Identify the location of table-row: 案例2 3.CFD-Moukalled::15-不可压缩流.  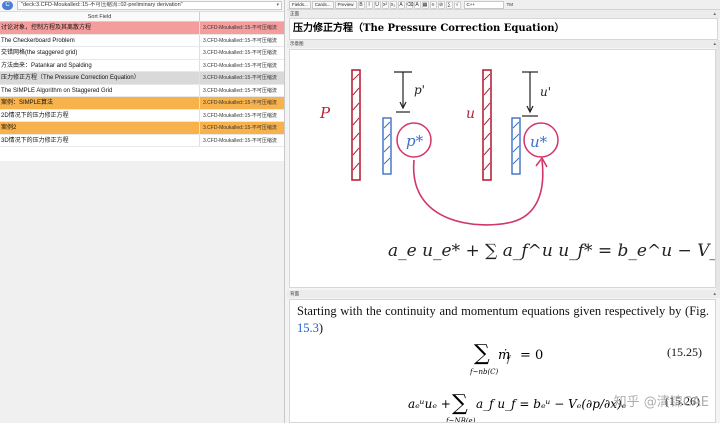
(142, 128).